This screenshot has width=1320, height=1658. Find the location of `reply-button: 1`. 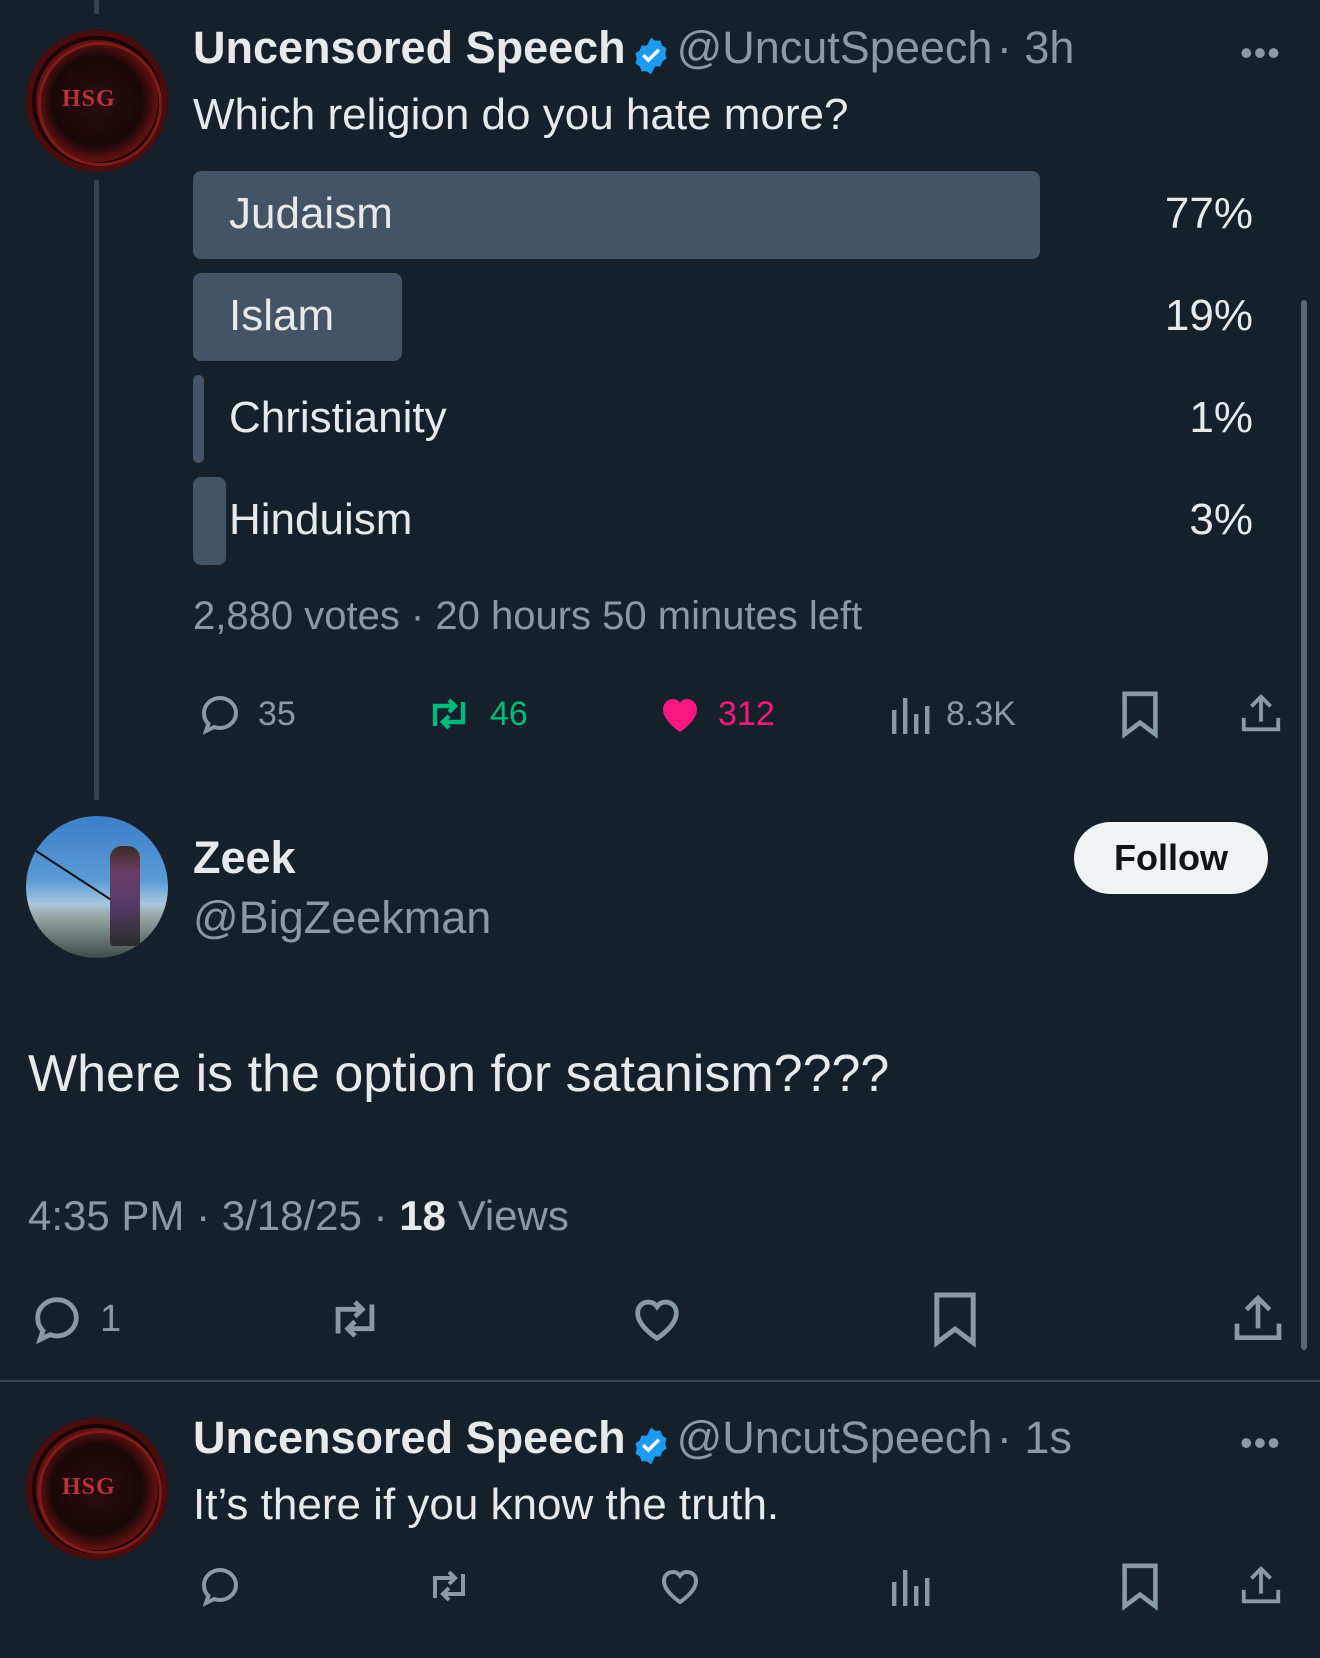

reply-button: 1 is located at coordinates (74, 1319).